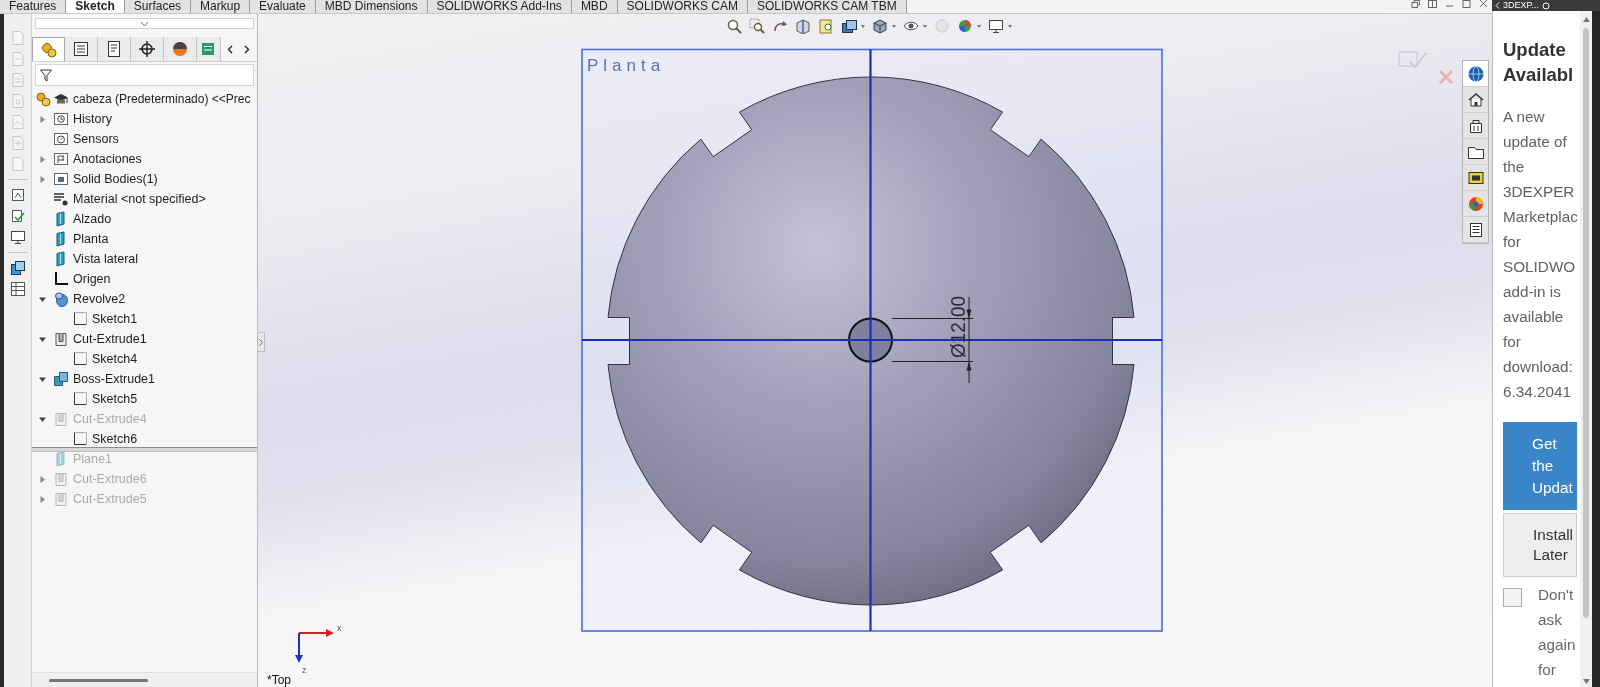 The image size is (1600, 687). I want to click on collapse-handle, so click(261, 342).